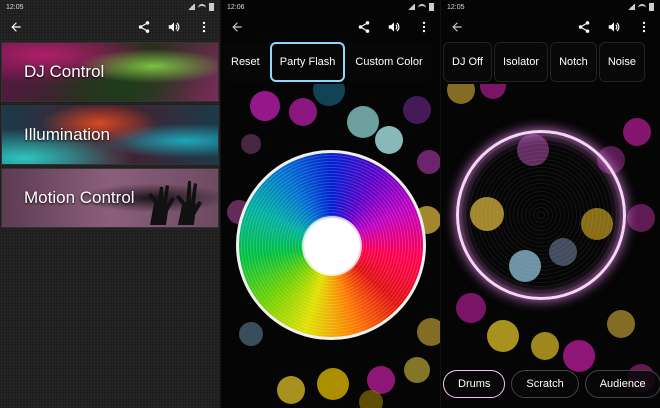 The width and height of the screenshot is (660, 408). What do you see at coordinates (307, 62) in the screenshot?
I see `tab-party-flash: Party Flash` at bounding box center [307, 62].